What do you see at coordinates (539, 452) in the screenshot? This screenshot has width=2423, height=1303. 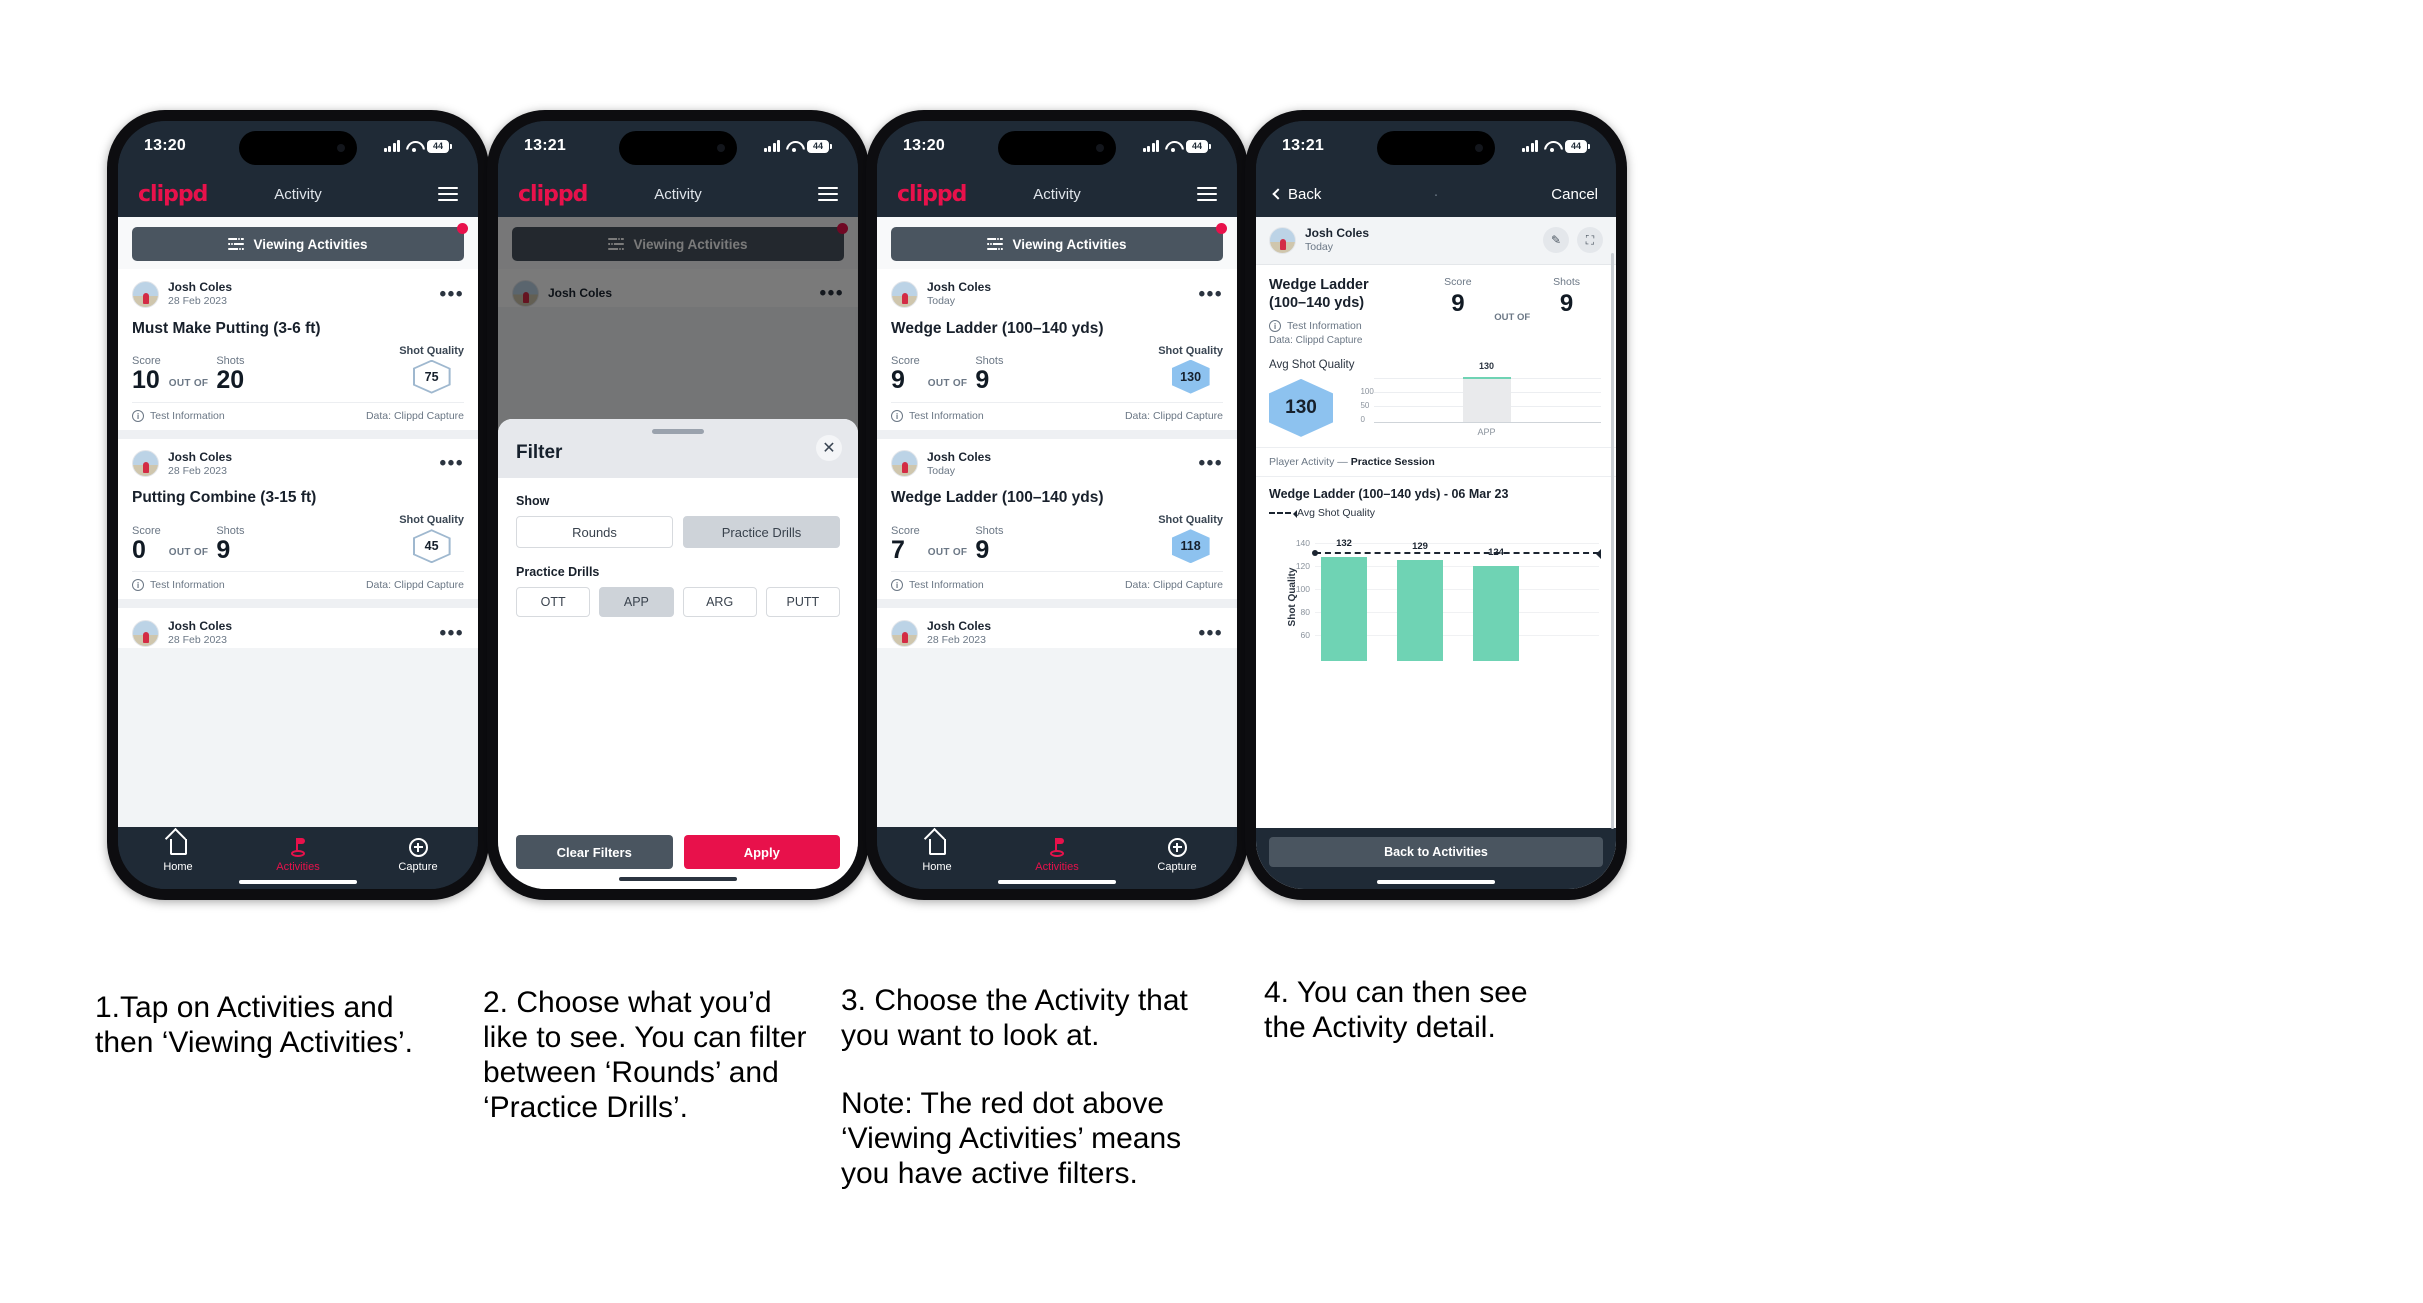 I see `filter-sheet-title: Filter` at bounding box center [539, 452].